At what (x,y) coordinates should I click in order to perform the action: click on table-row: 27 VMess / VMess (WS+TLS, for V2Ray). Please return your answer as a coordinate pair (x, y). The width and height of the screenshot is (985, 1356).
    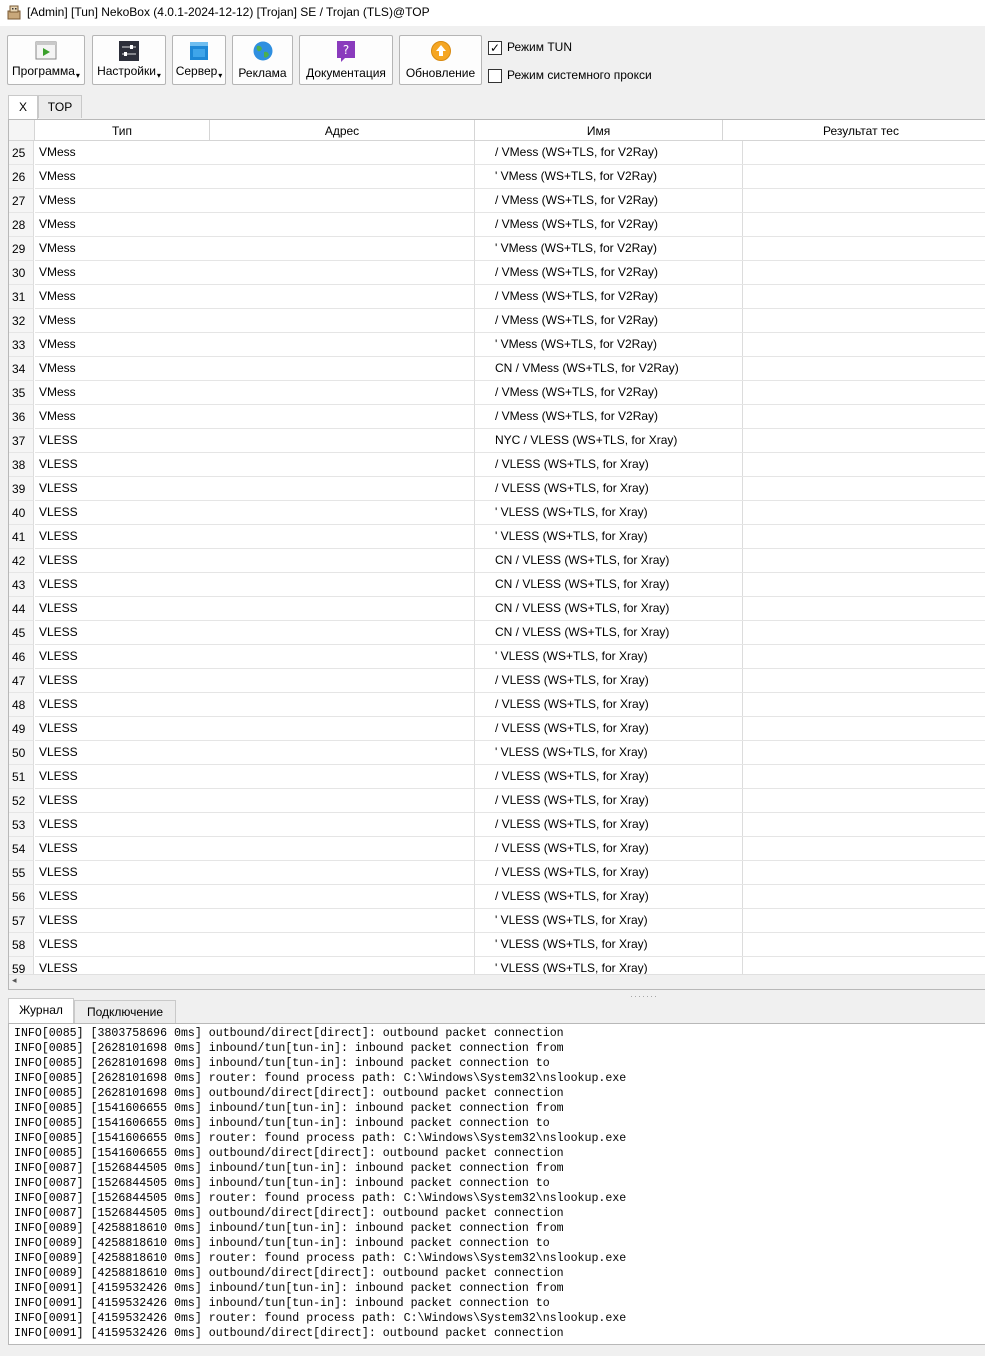
    Looking at the image, I should click on (497, 201).